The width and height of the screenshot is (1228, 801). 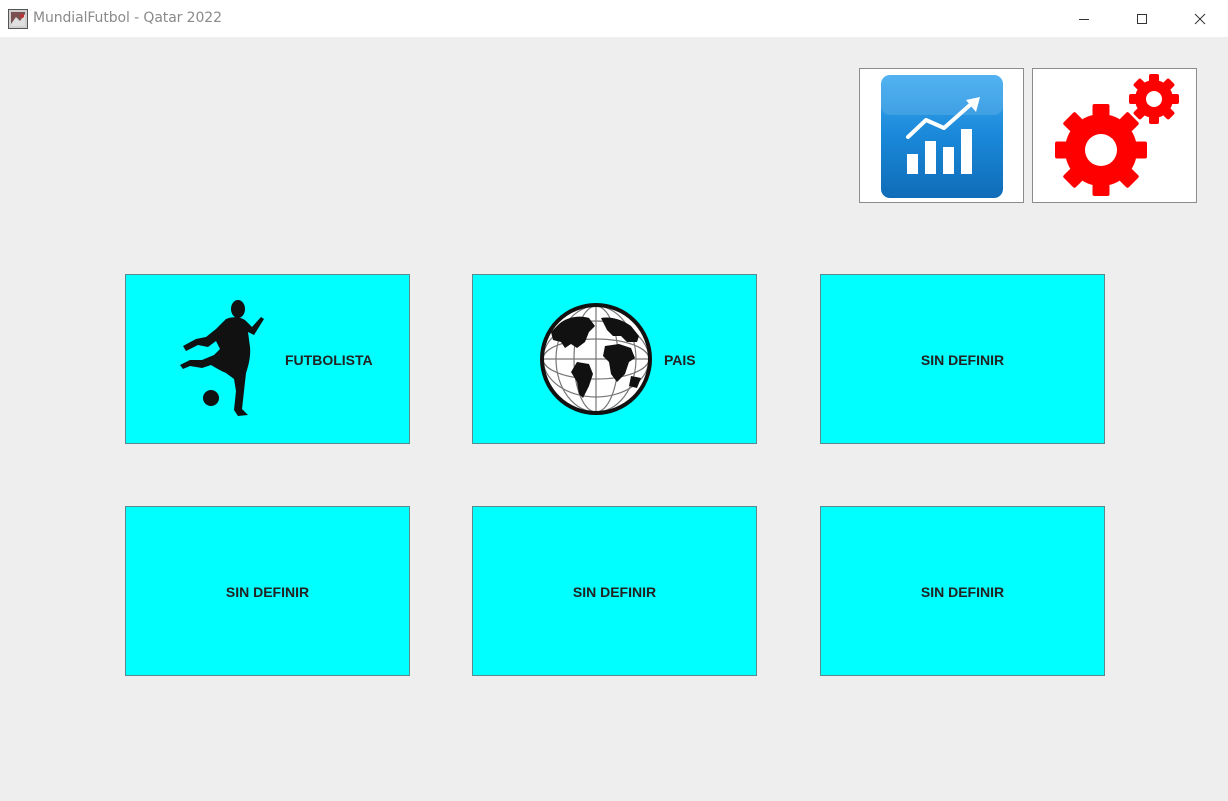 I want to click on close-button, so click(x=1200, y=18).